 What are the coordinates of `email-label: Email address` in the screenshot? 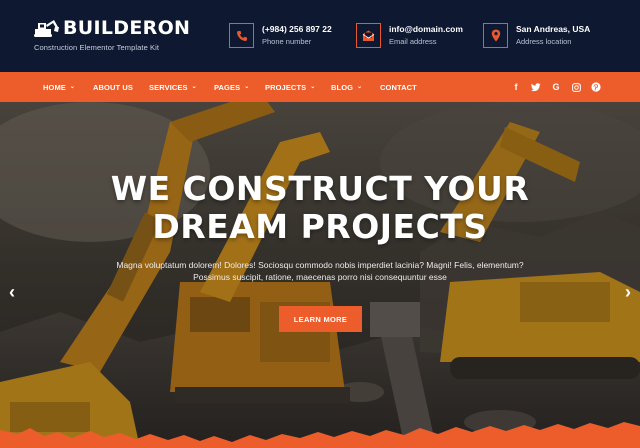 It's located at (413, 41).